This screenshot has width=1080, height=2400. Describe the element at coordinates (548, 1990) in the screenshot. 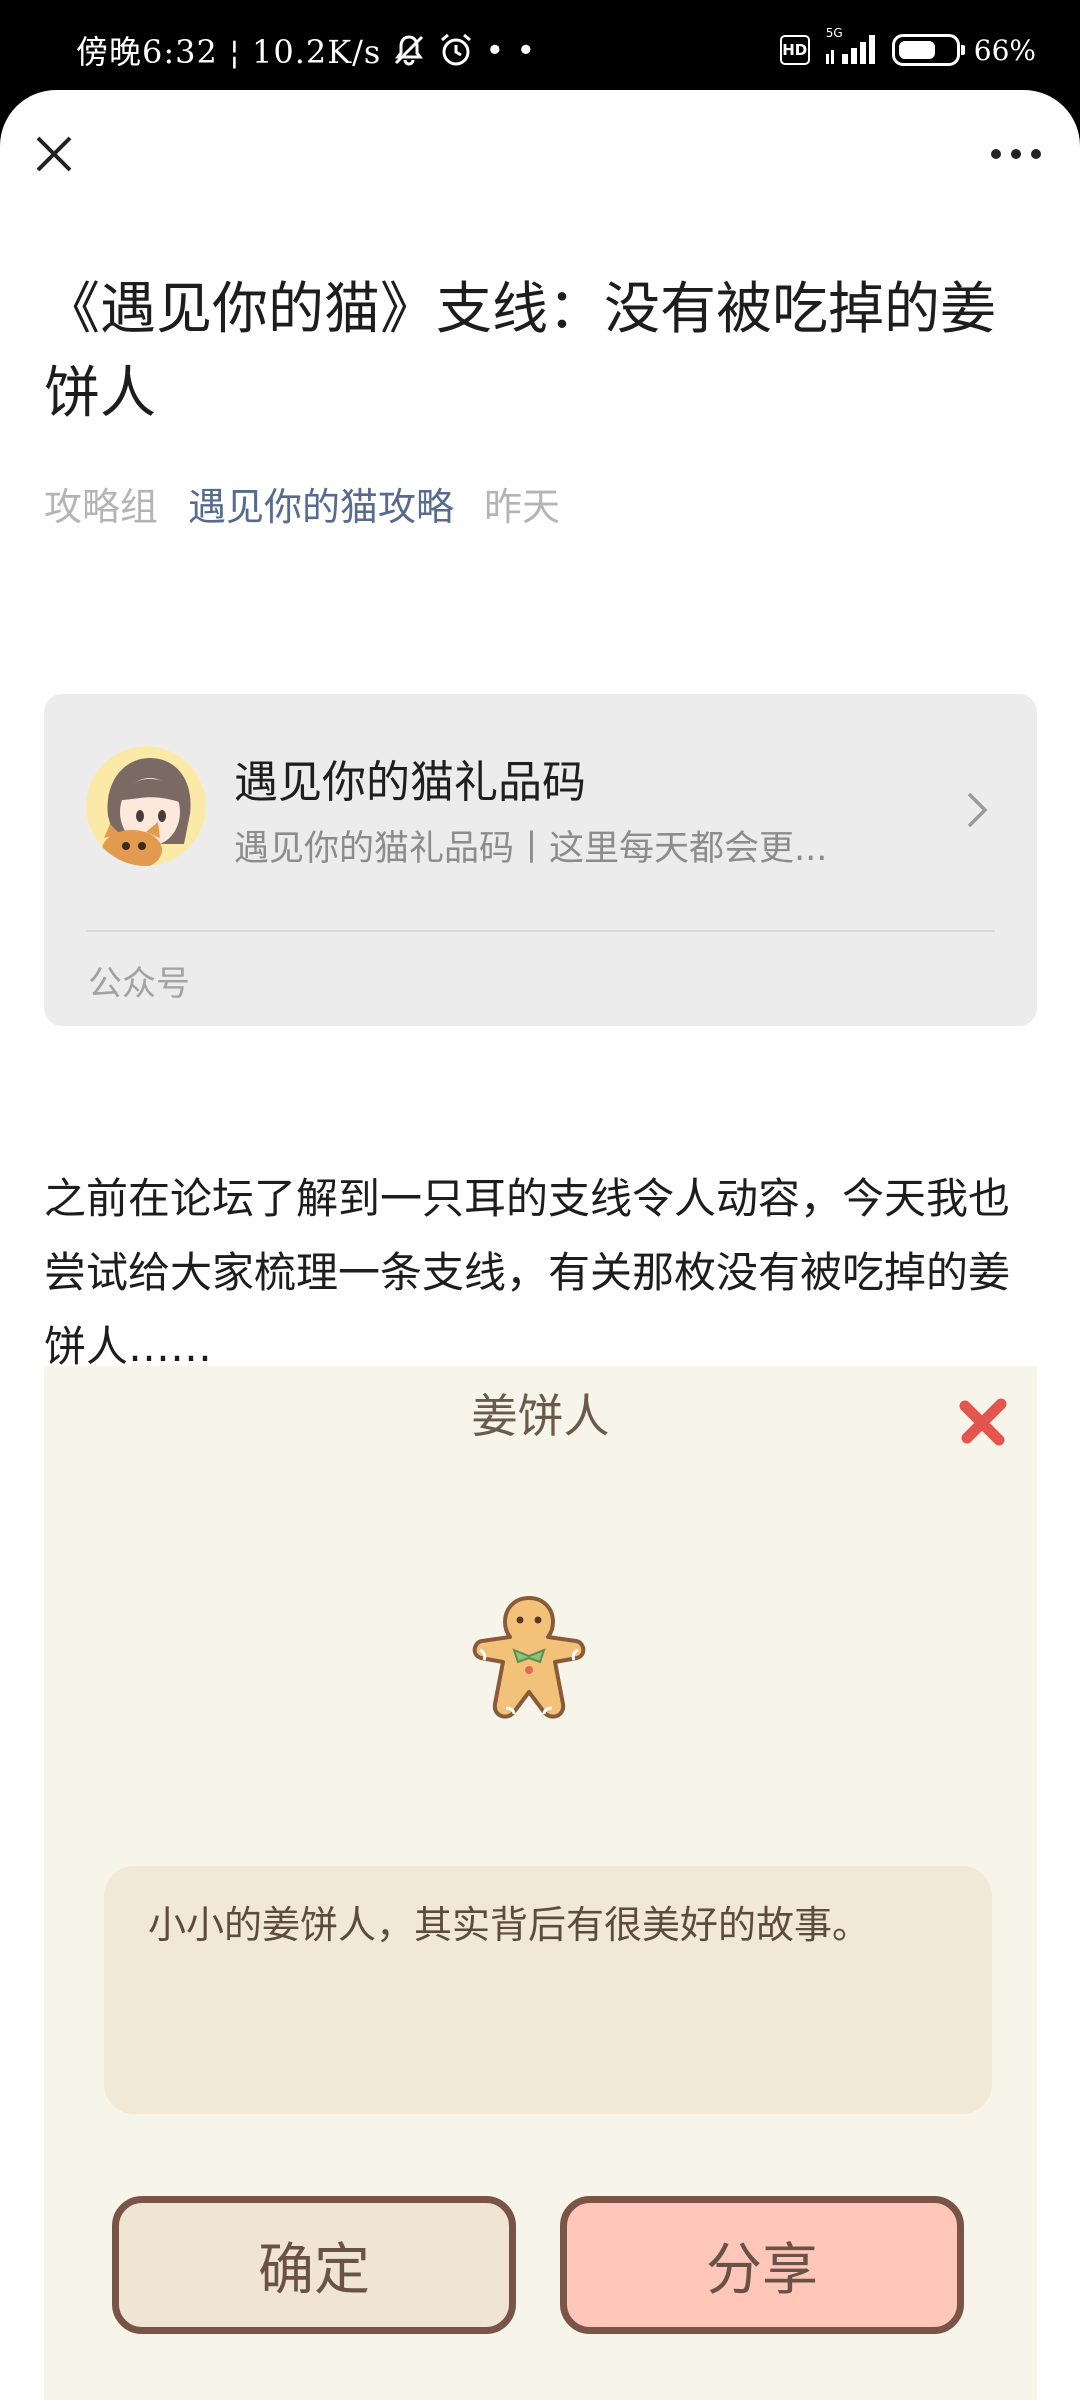

I see `item-description-box: 小小的姜饼人，其实背后有很美好的故事。` at that location.